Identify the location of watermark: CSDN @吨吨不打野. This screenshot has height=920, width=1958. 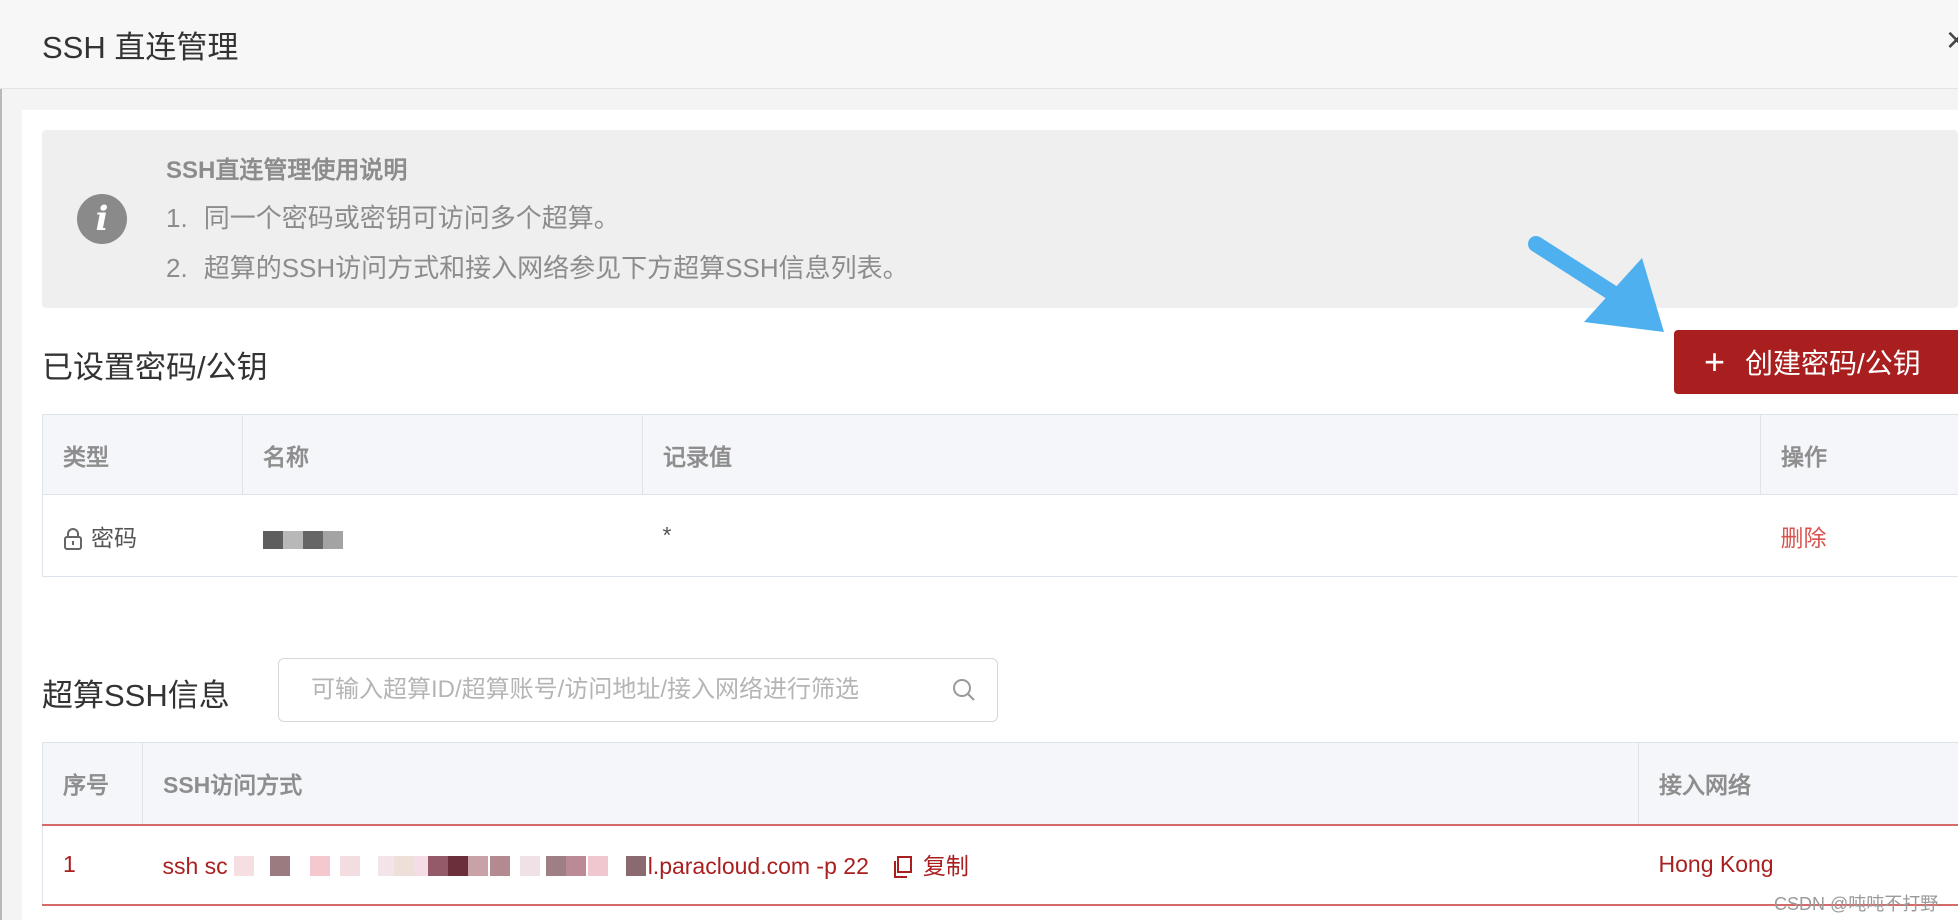
(1856, 904).